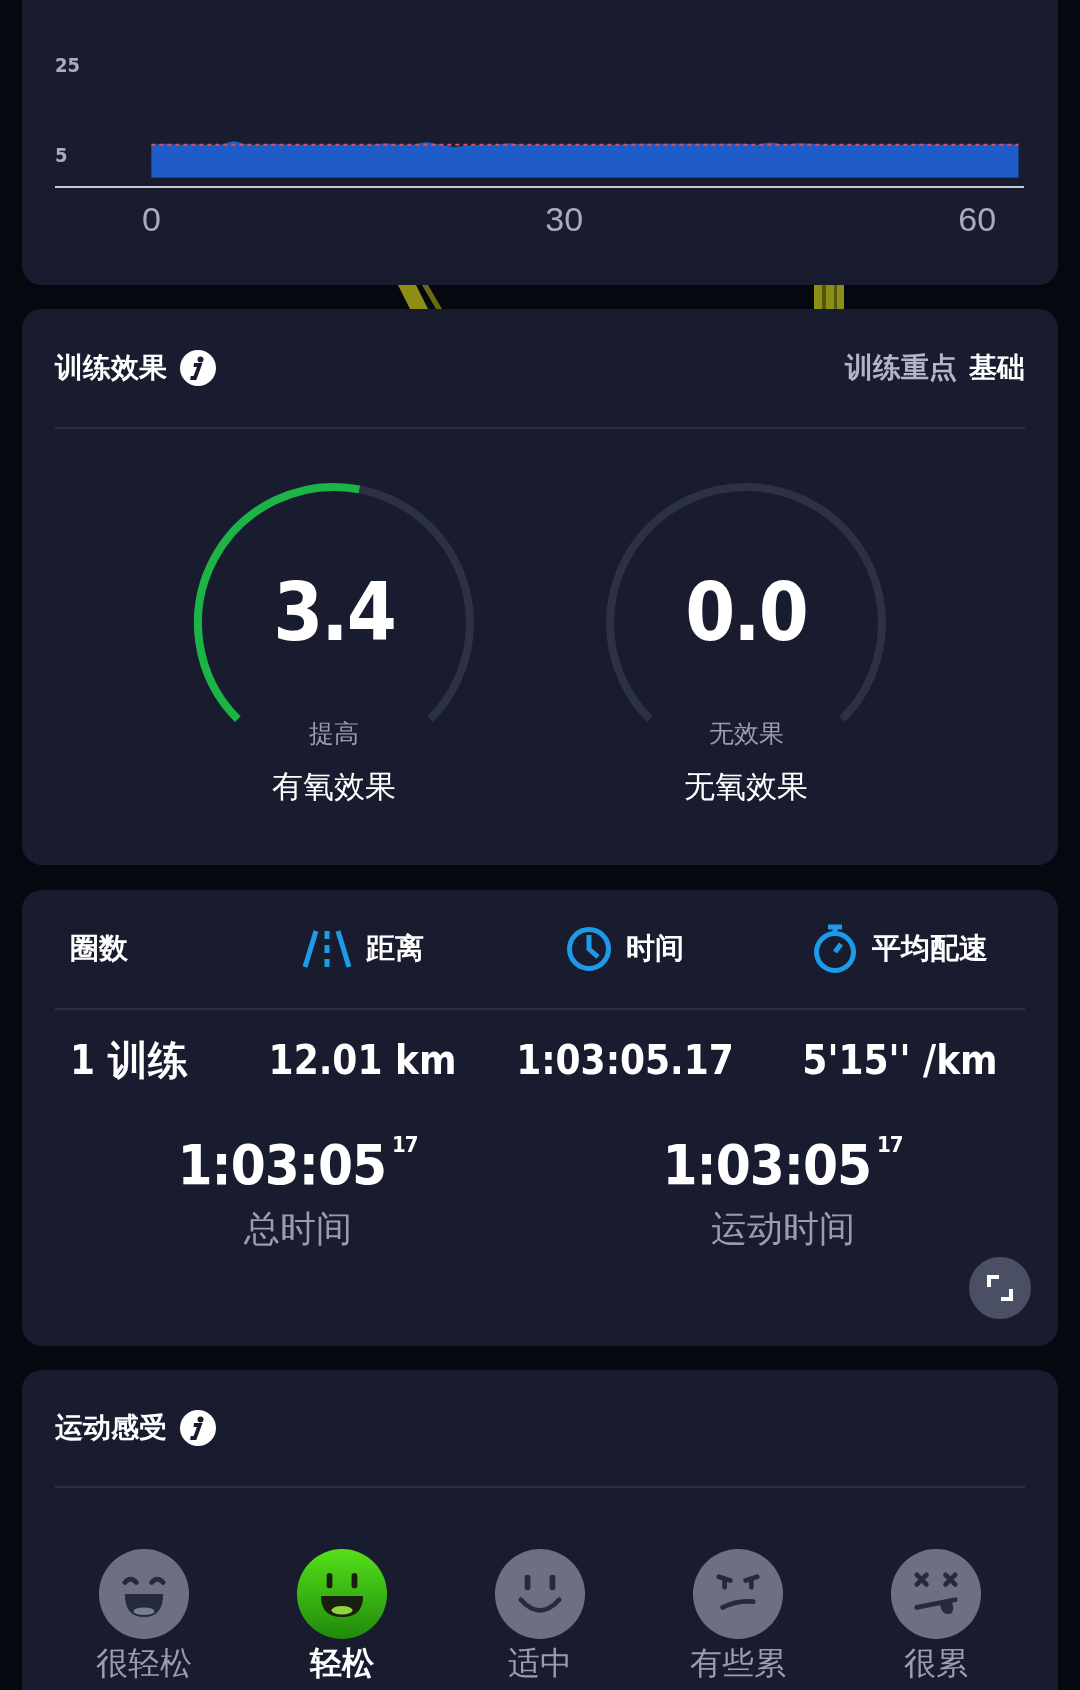 The image size is (1080, 1690). I want to click on time-label: 运动时间, so click(782, 1229).